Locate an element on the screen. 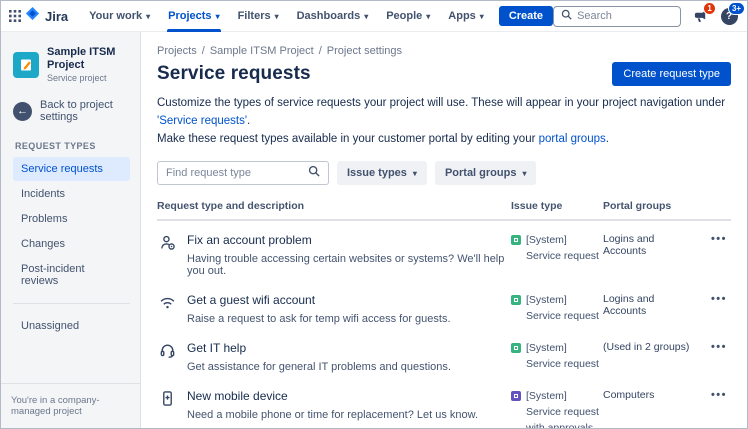 This screenshot has width=748, height=429. column-header-portal-groups: Portal groups is located at coordinates (652, 211).